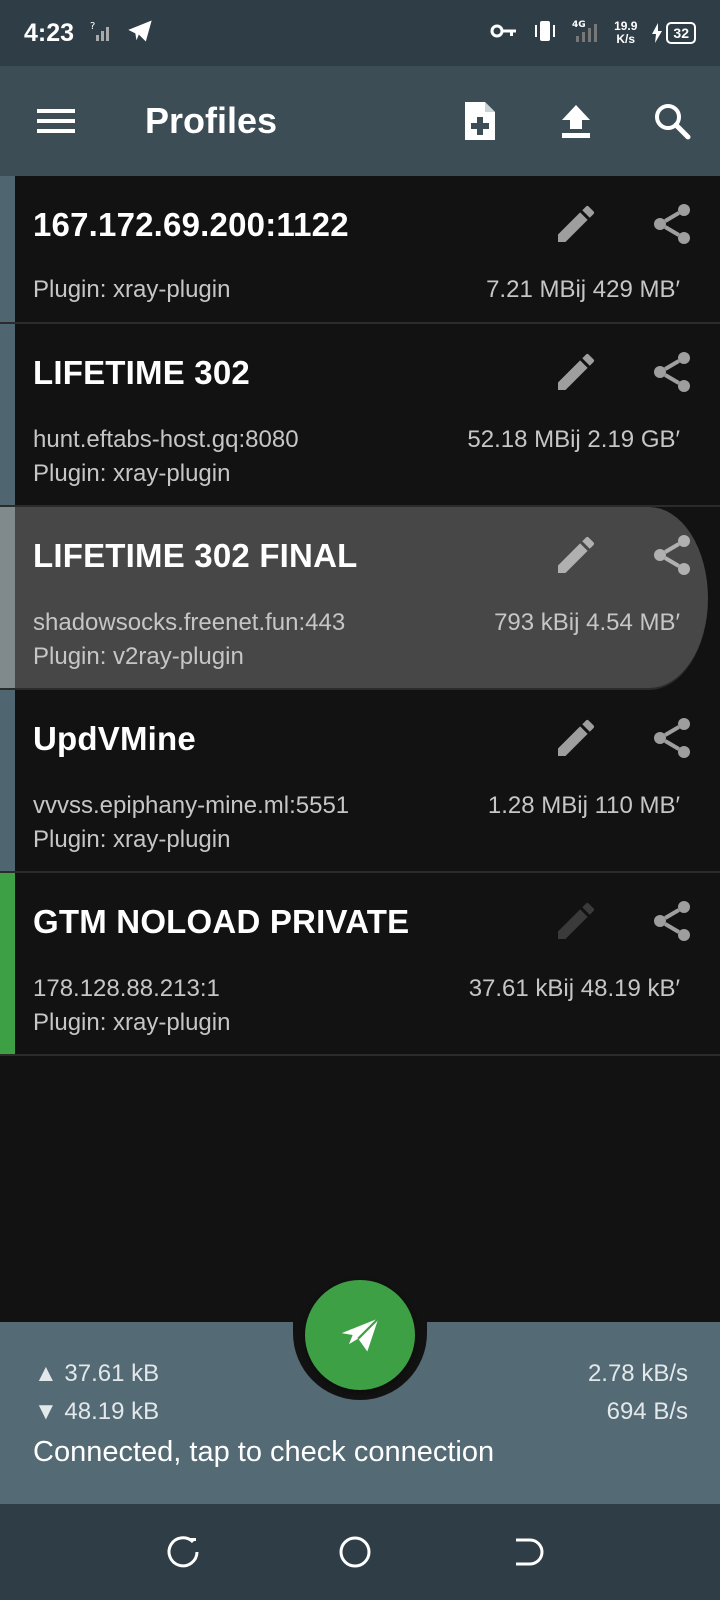 The width and height of the screenshot is (720, 1600). I want to click on download-total: ▼ 48.19 kB, so click(97, 1411).